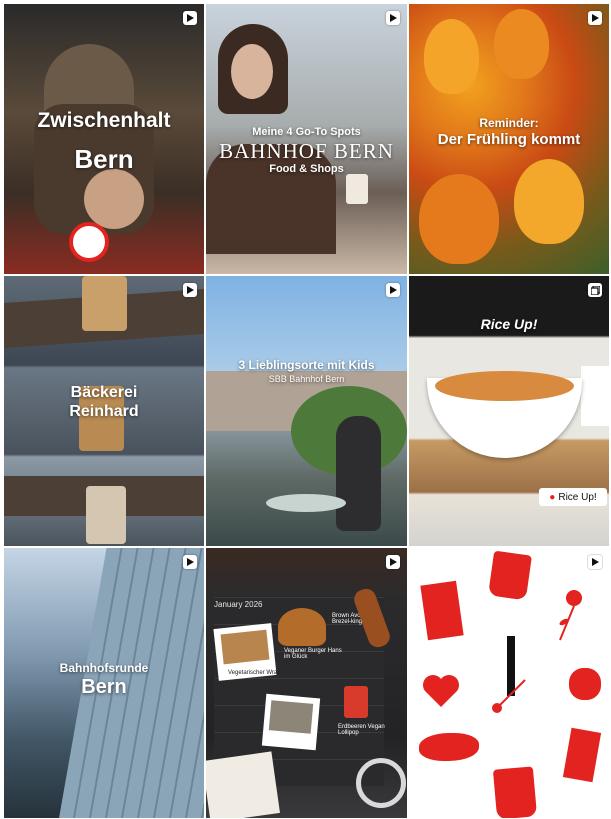 This screenshot has height=819, width=611. What do you see at coordinates (306, 379) in the screenshot?
I see `post-subtitle: SBB Bahnhof Bern` at bounding box center [306, 379].